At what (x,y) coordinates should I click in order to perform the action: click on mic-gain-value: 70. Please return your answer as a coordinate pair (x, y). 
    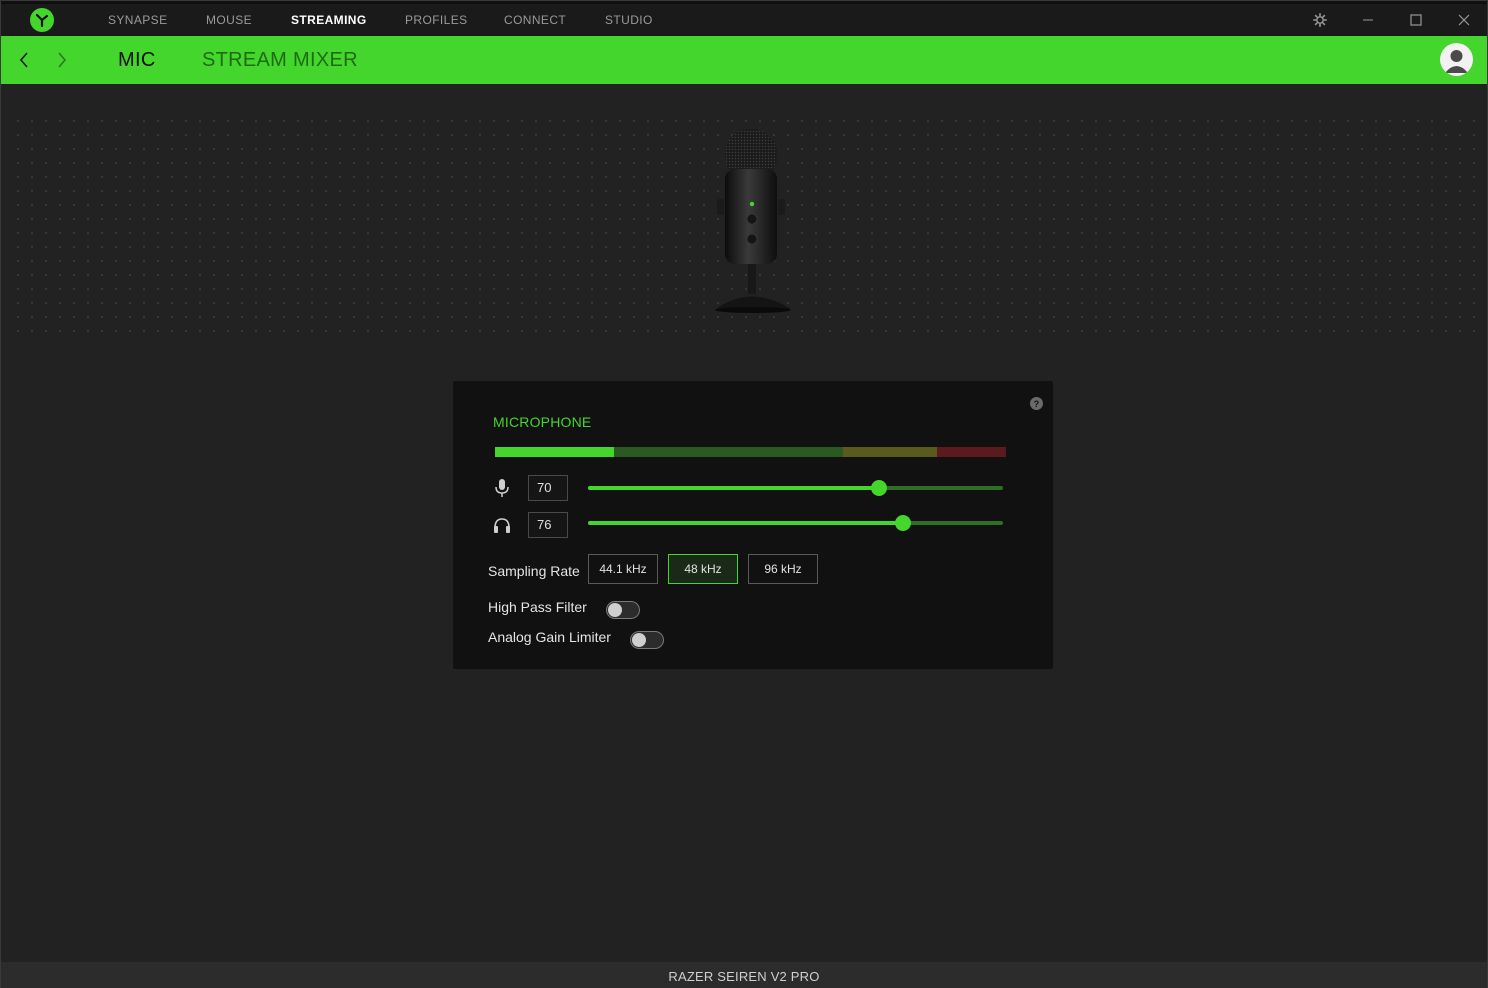
    Looking at the image, I should click on (548, 488).